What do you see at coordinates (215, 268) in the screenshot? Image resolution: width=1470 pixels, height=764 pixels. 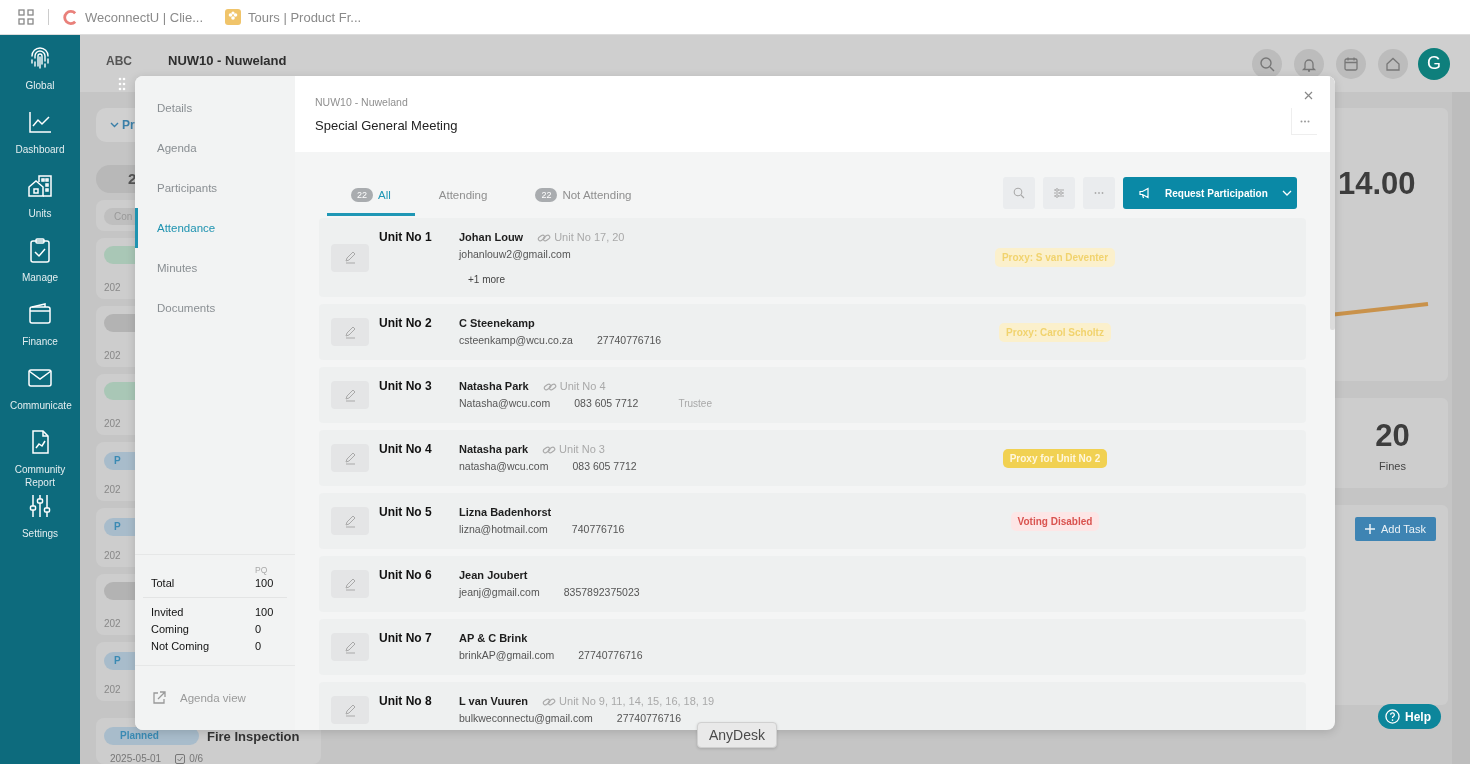 I see `section-tab: Minutes` at bounding box center [215, 268].